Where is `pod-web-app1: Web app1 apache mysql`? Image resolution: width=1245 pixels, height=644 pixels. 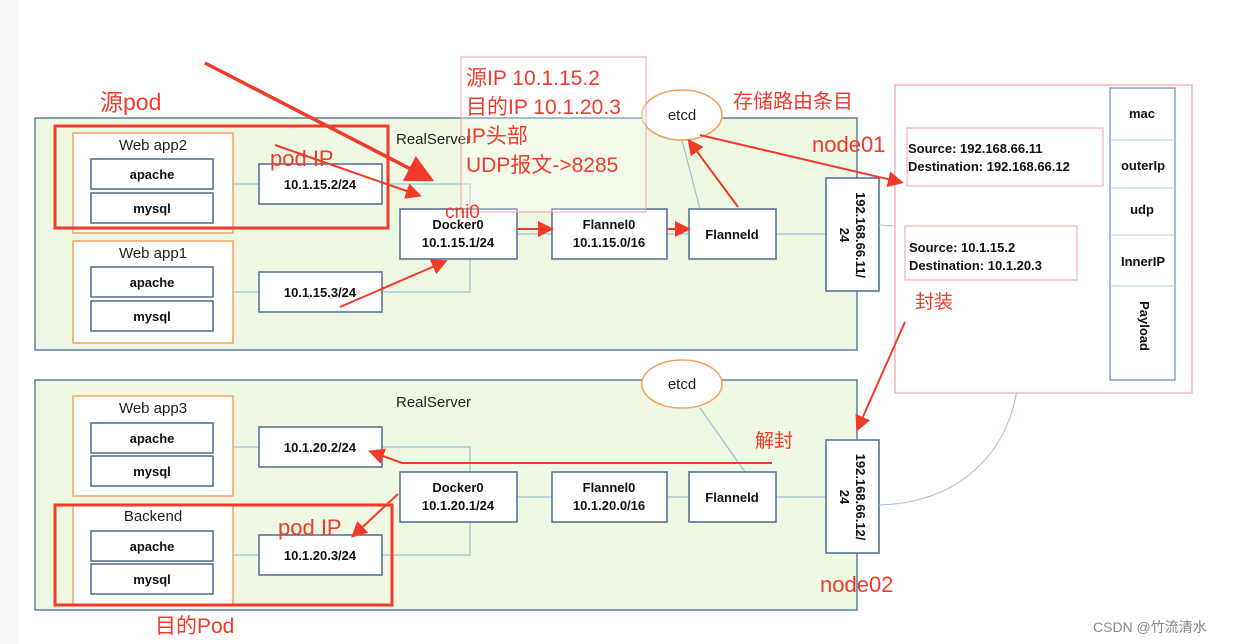 pod-web-app1: Web app1 apache mysql is located at coordinates (153, 292).